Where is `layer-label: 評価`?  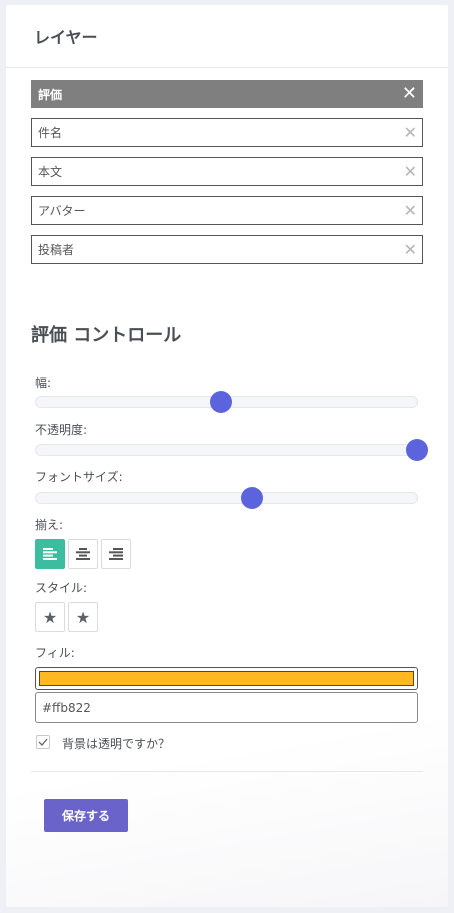 layer-label: 評価 is located at coordinates (50, 94).